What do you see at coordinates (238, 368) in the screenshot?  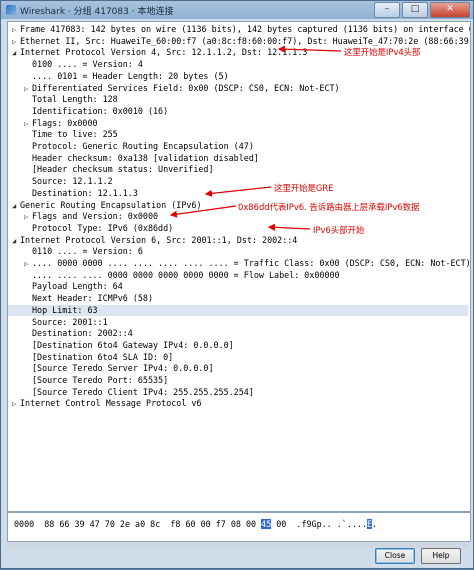 I see `tree-row: [Source Teredo Server IPv4: 0.0.0.0]` at bounding box center [238, 368].